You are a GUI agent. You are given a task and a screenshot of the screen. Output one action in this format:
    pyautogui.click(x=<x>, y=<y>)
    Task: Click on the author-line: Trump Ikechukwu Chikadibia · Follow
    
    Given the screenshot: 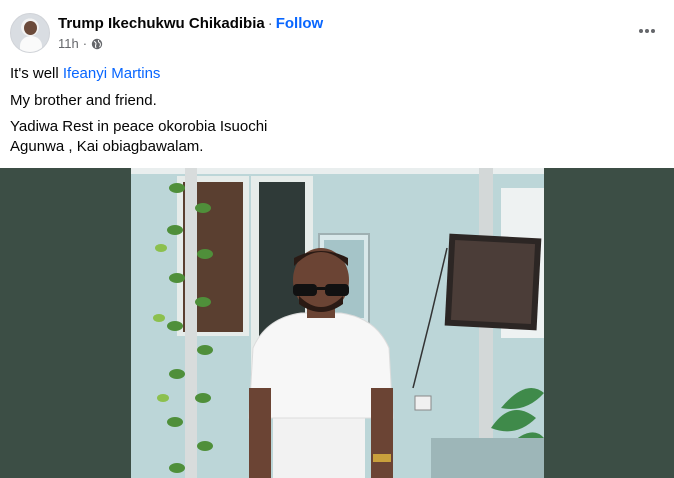 What is the action you would take?
    pyautogui.click(x=190, y=23)
    